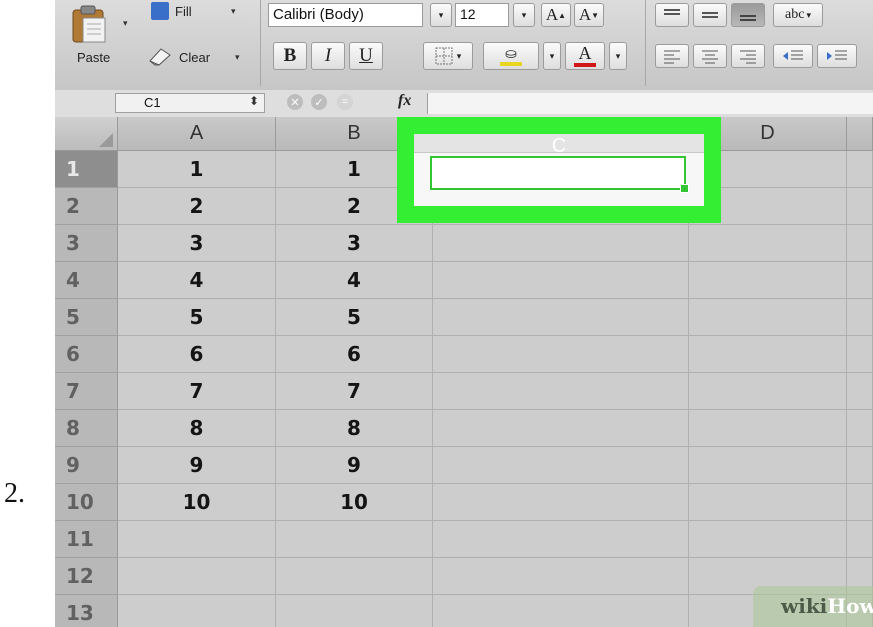  I want to click on cell-b3: 3, so click(354, 243).